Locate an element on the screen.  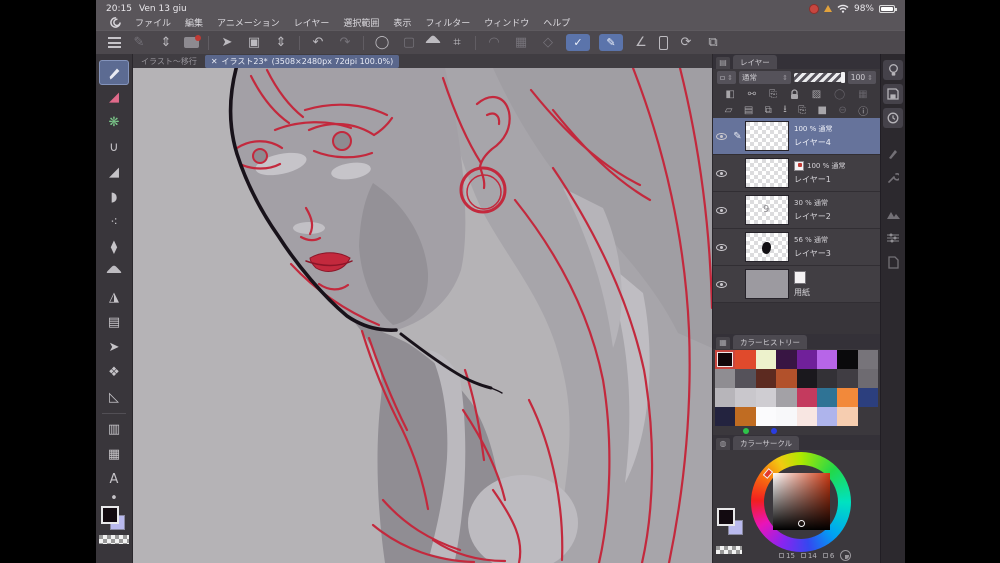
layer-name: レイヤー4 is located at coordinates (813, 142).